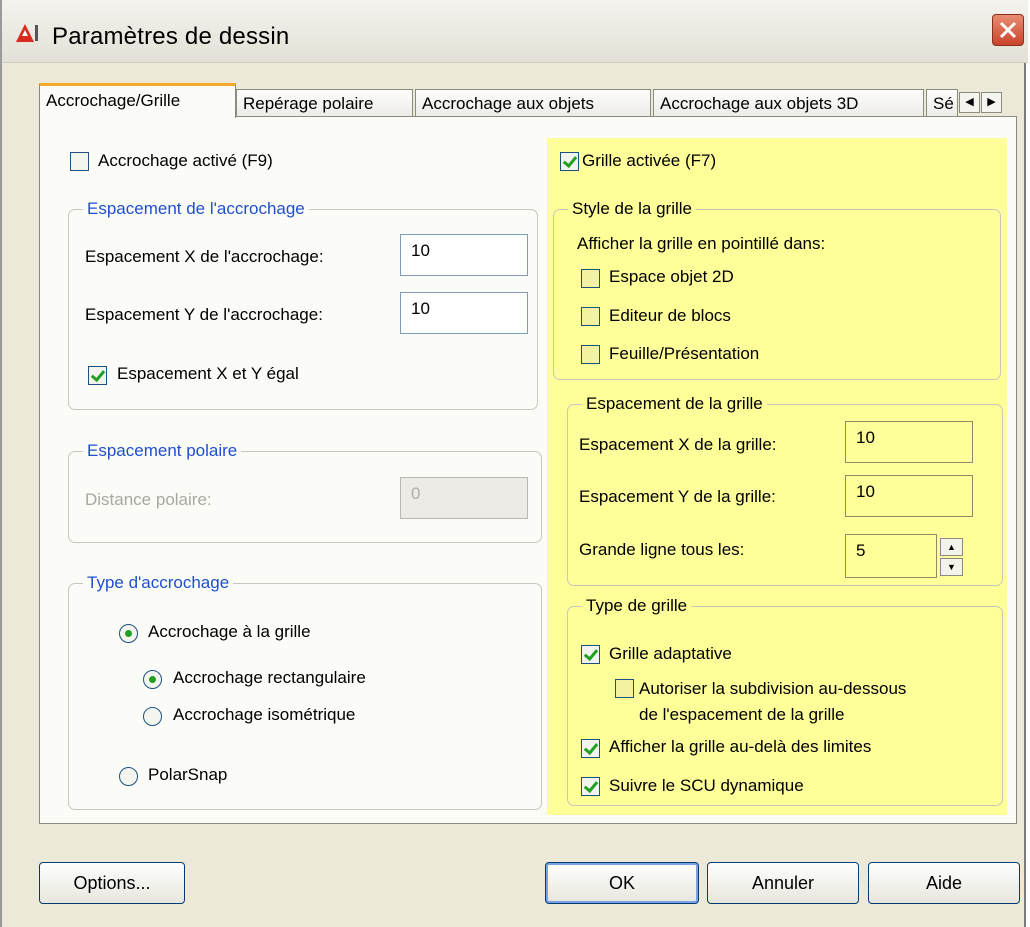 The image size is (1030, 927). What do you see at coordinates (783, 883) in the screenshot?
I see `cancel-button: Annuler` at bounding box center [783, 883].